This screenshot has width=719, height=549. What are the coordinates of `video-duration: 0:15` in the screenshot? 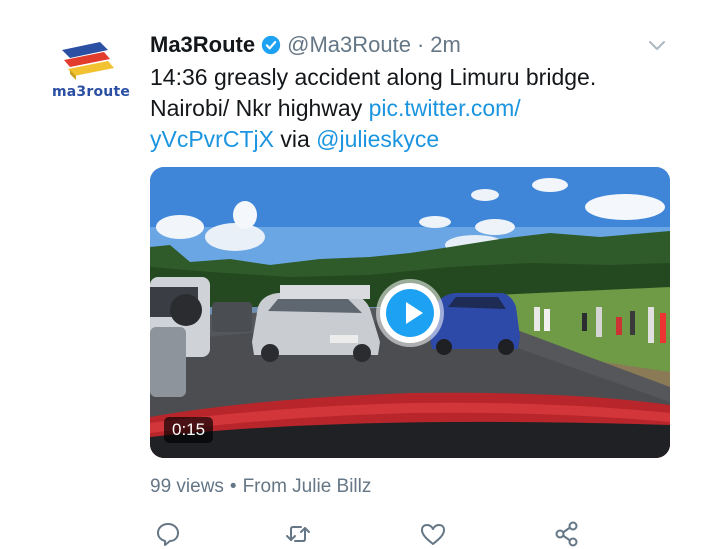 It's located at (189, 430).